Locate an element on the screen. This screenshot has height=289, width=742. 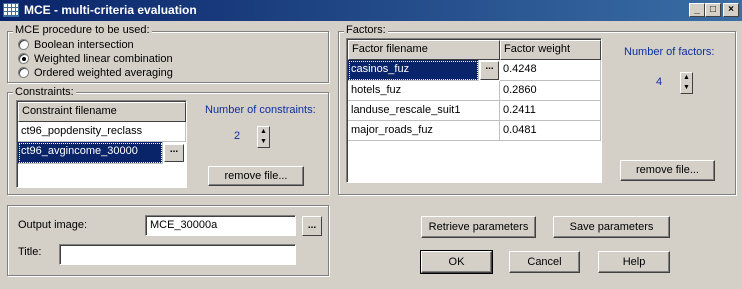
close-button: × is located at coordinates (731, 10).